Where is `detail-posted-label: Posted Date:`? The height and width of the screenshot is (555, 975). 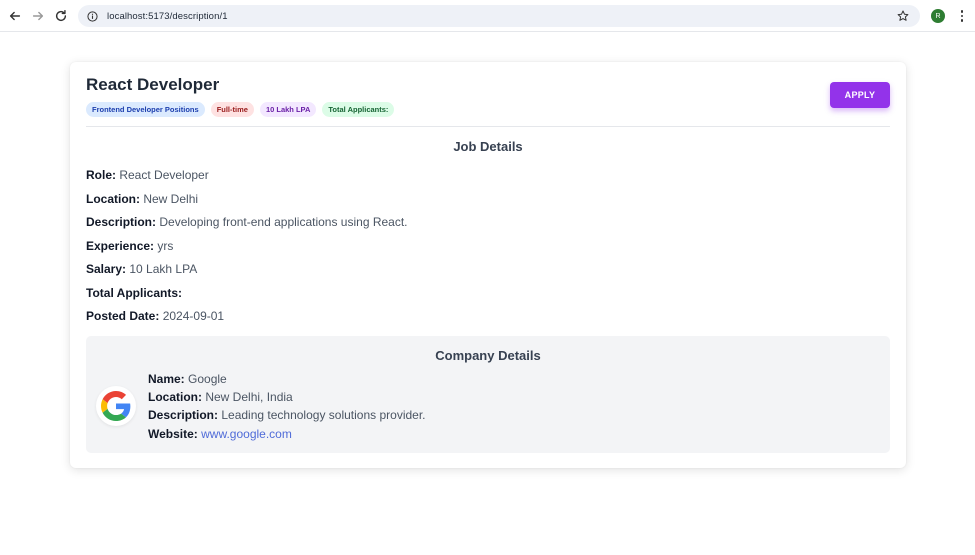 detail-posted-label: Posted Date: is located at coordinates (123, 316).